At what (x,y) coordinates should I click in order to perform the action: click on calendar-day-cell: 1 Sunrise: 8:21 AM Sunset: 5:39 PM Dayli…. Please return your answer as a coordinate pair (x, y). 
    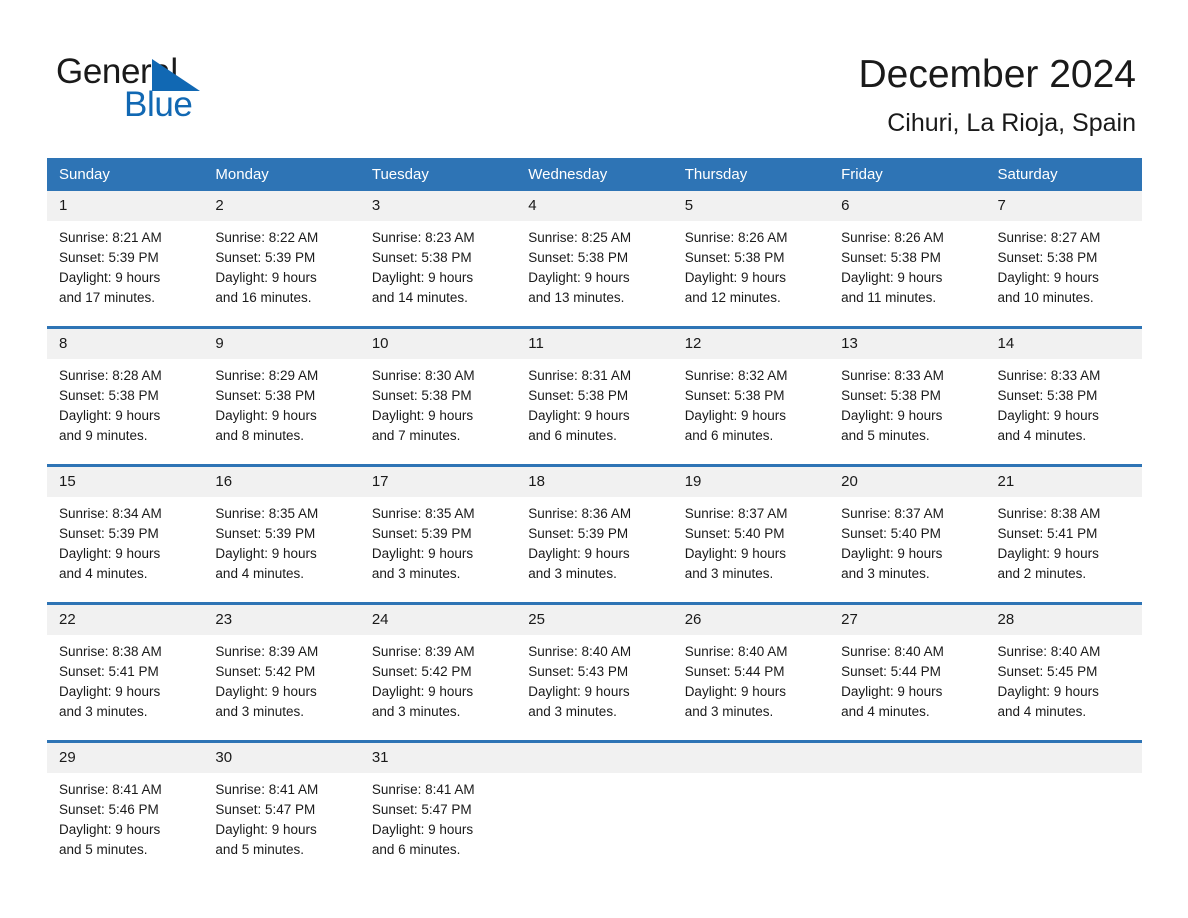
    Looking at the image, I should click on (125, 258).